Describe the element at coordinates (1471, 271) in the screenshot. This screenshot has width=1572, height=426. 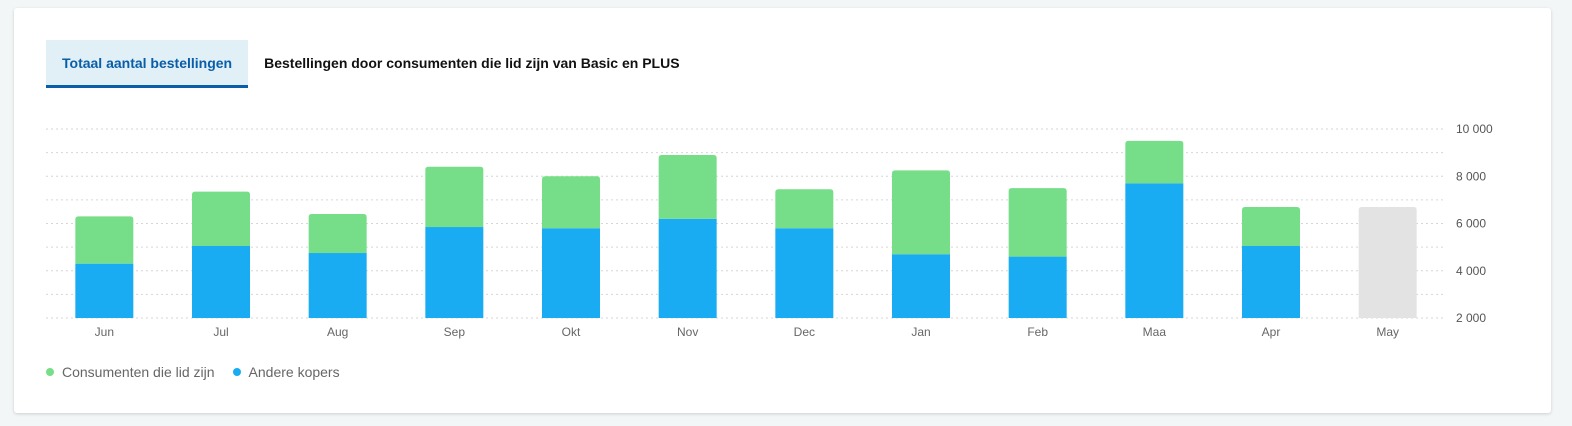
I see `y-tick-label: 4 000` at that location.